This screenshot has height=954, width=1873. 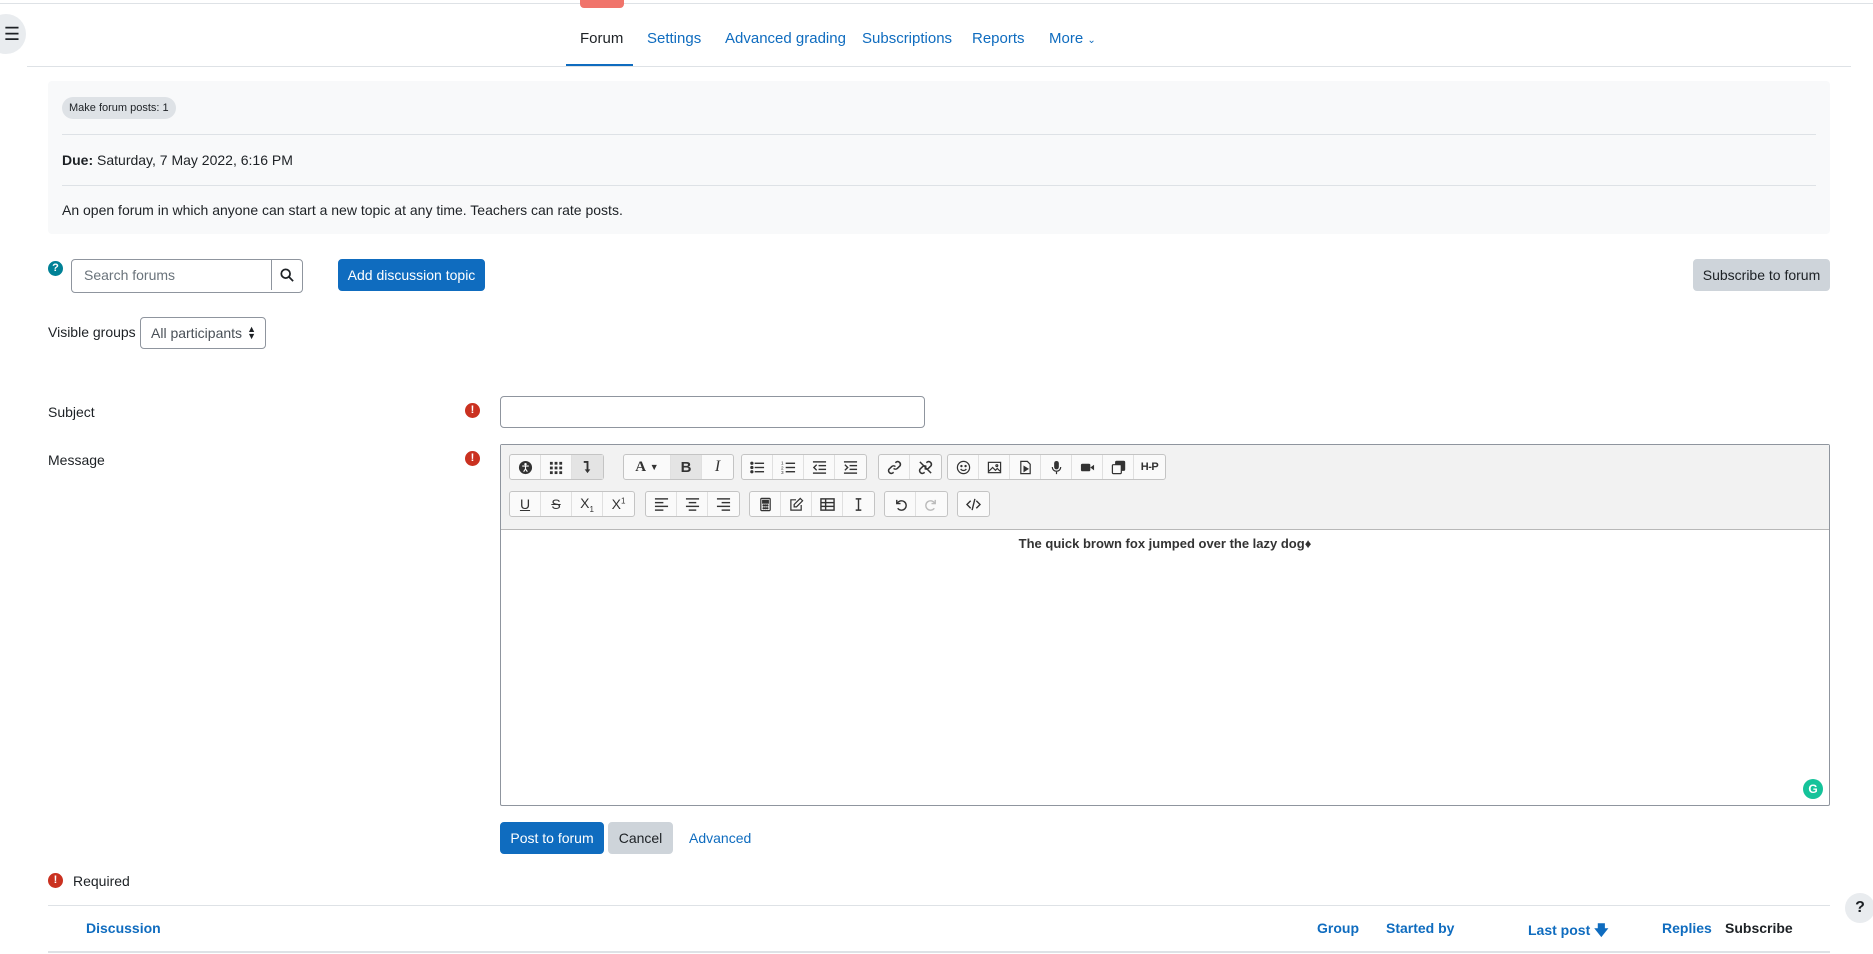 What do you see at coordinates (1761, 275) in the screenshot?
I see `subscribe-forum-button: Subscribe to forum` at bounding box center [1761, 275].